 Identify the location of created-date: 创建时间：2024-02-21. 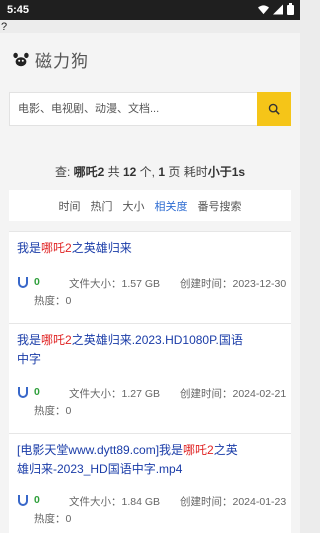
(233, 394).